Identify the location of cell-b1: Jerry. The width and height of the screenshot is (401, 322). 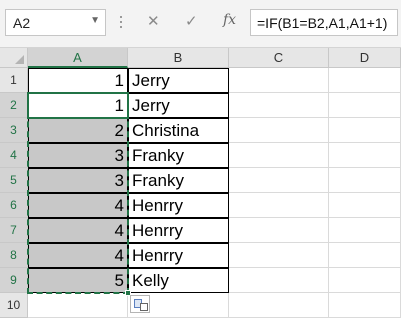
(178, 80).